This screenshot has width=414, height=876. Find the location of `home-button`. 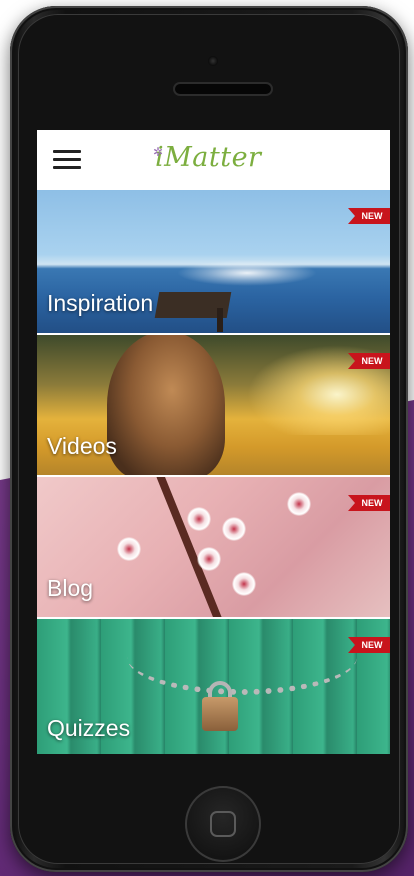

home-button is located at coordinates (223, 824).